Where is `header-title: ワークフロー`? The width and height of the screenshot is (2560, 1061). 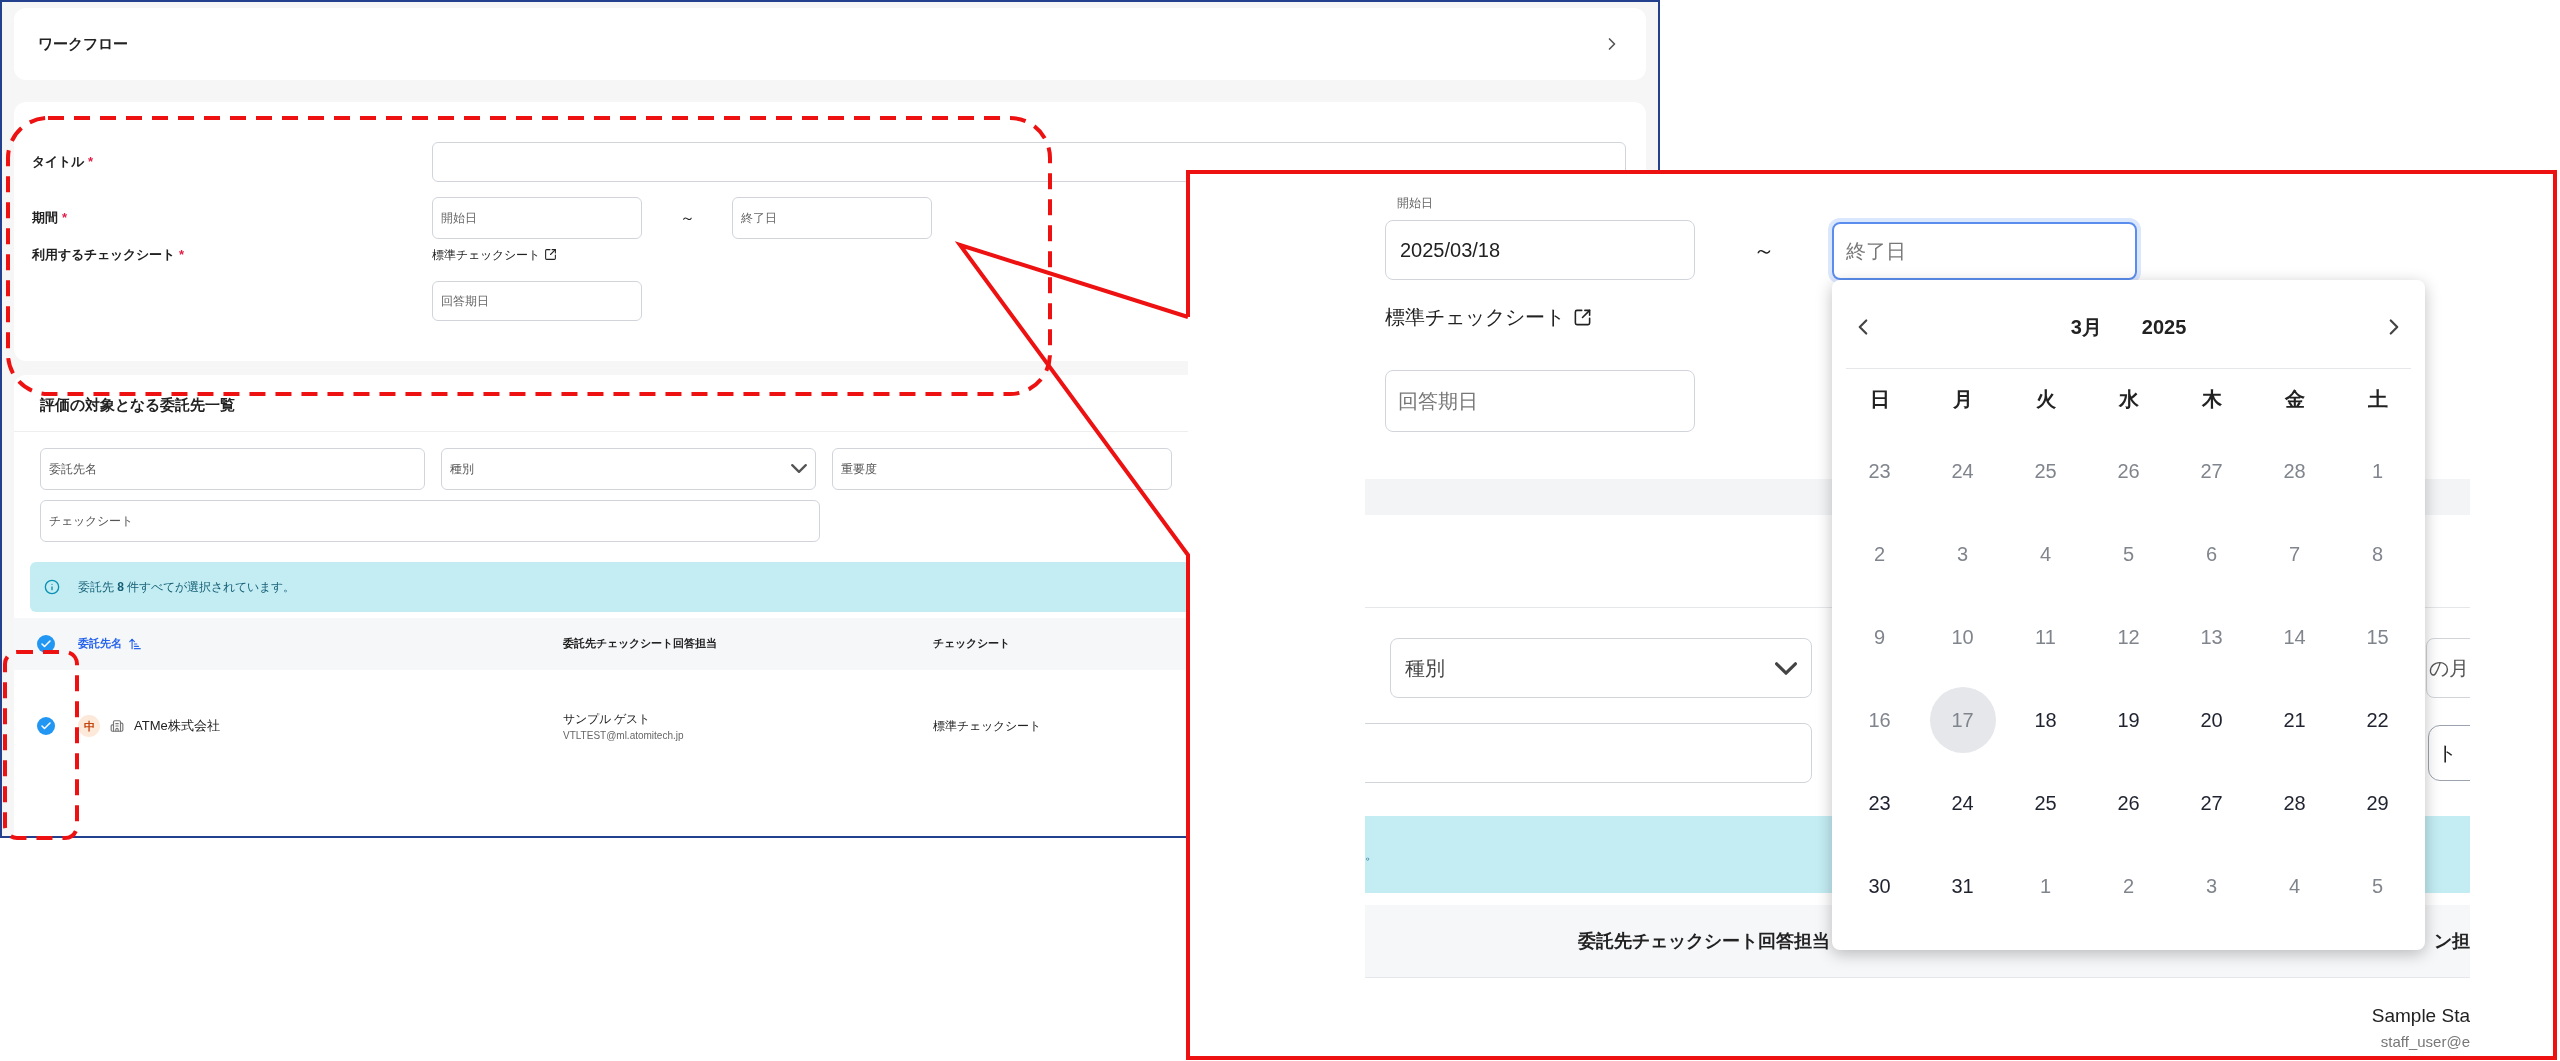
header-title: ワークフロー is located at coordinates (83, 43).